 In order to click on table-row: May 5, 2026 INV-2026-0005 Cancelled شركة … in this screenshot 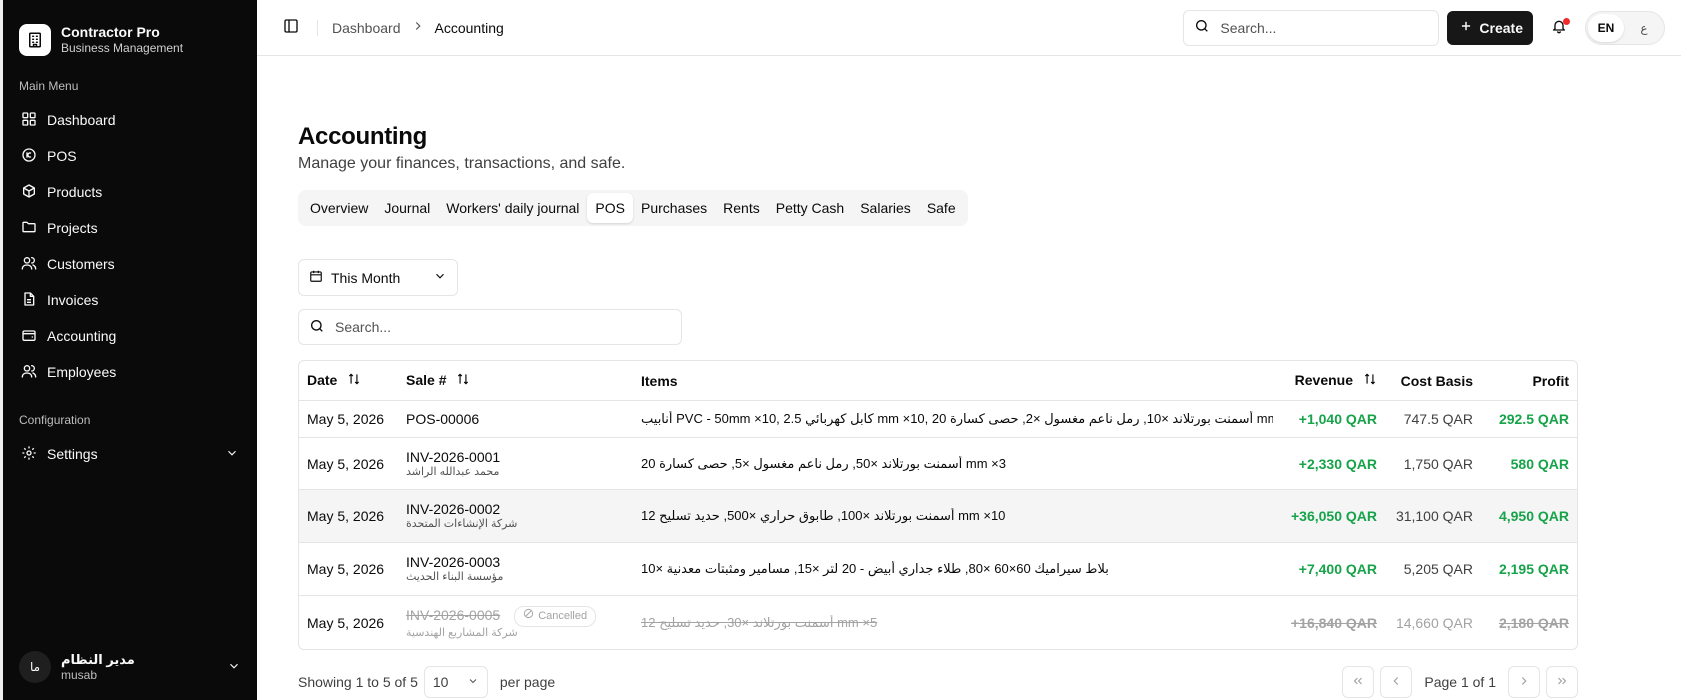, I will do `click(938, 622)`.